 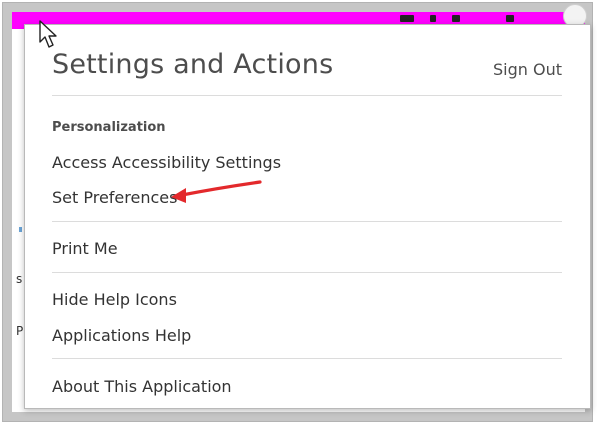 I want to click on print-me-link: Print Me, so click(x=85, y=248).